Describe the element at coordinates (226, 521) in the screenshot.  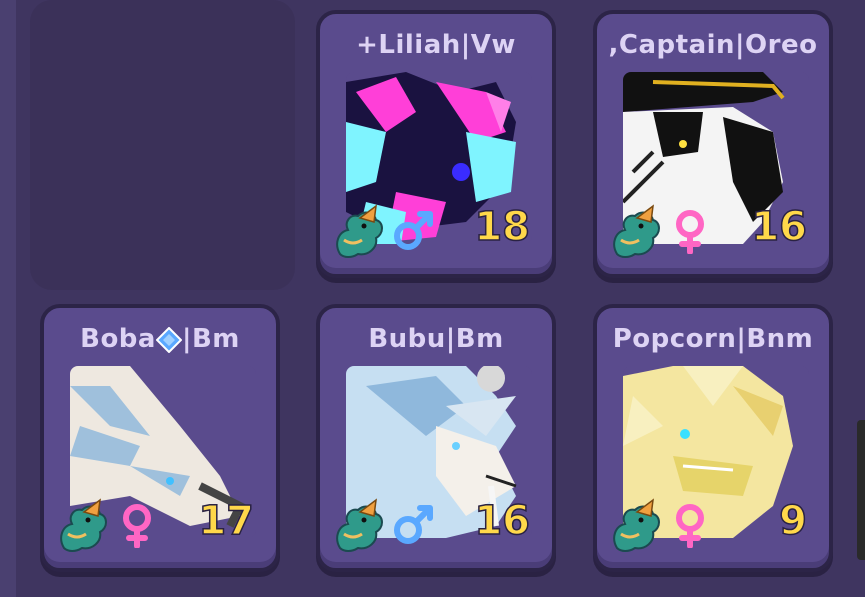
I see `pet-level: 17` at that location.